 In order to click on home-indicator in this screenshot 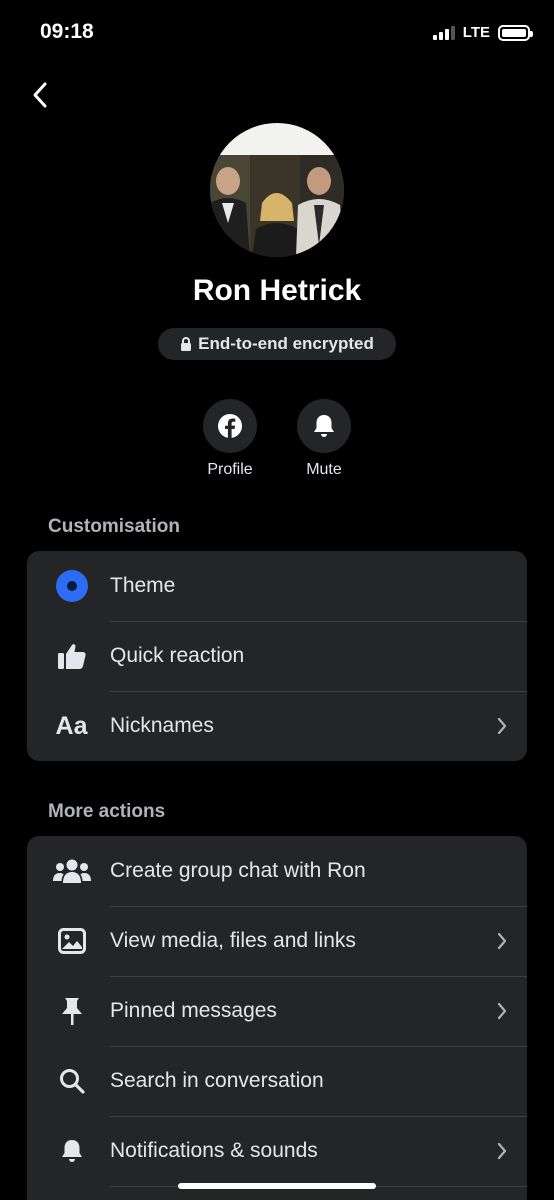, I will do `click(277, 1186)`.